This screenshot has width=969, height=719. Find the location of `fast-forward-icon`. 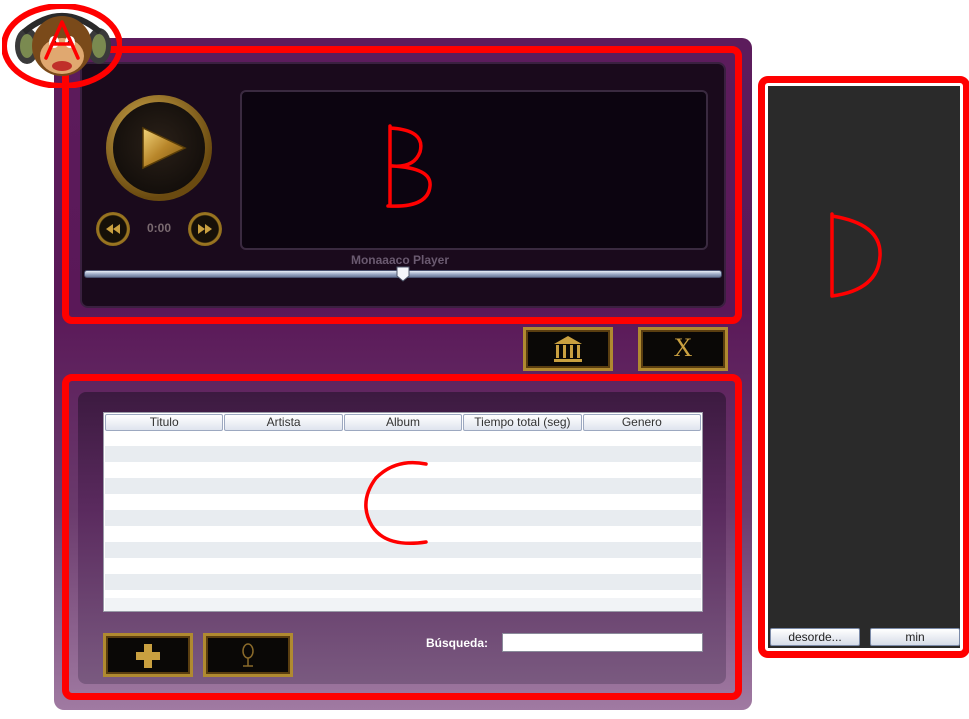

fast-forward-icon is located at coordinates (205, 229).